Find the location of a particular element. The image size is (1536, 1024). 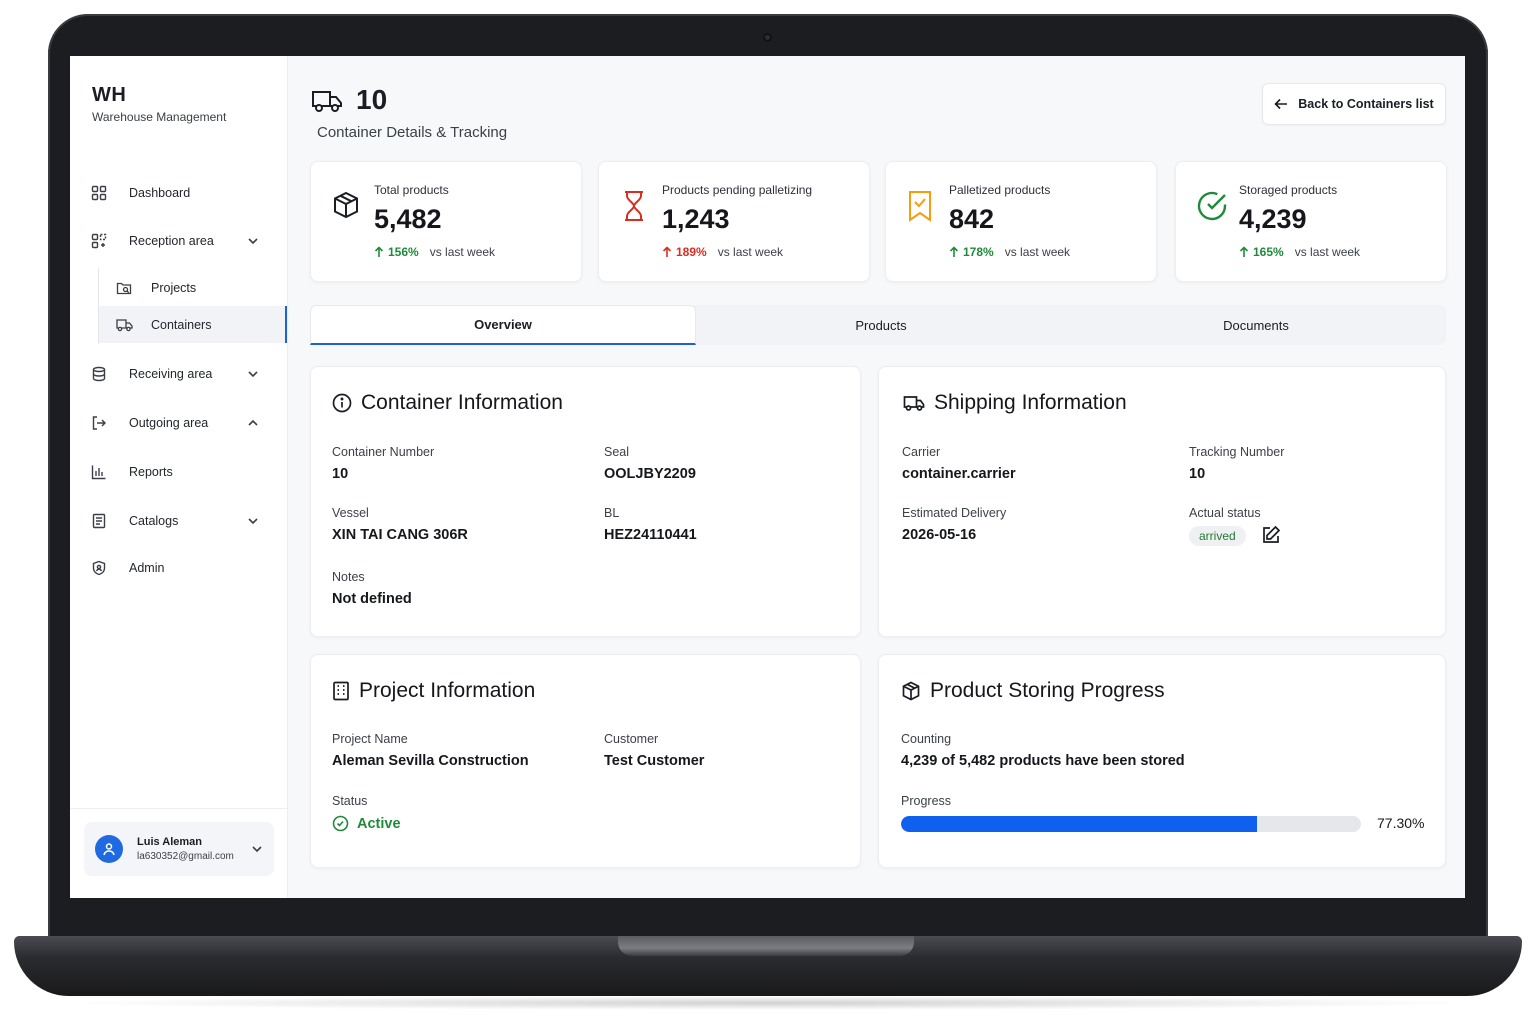

product-storing-progress-title: Product Storing Progress is located at coordinates (1033, 691).